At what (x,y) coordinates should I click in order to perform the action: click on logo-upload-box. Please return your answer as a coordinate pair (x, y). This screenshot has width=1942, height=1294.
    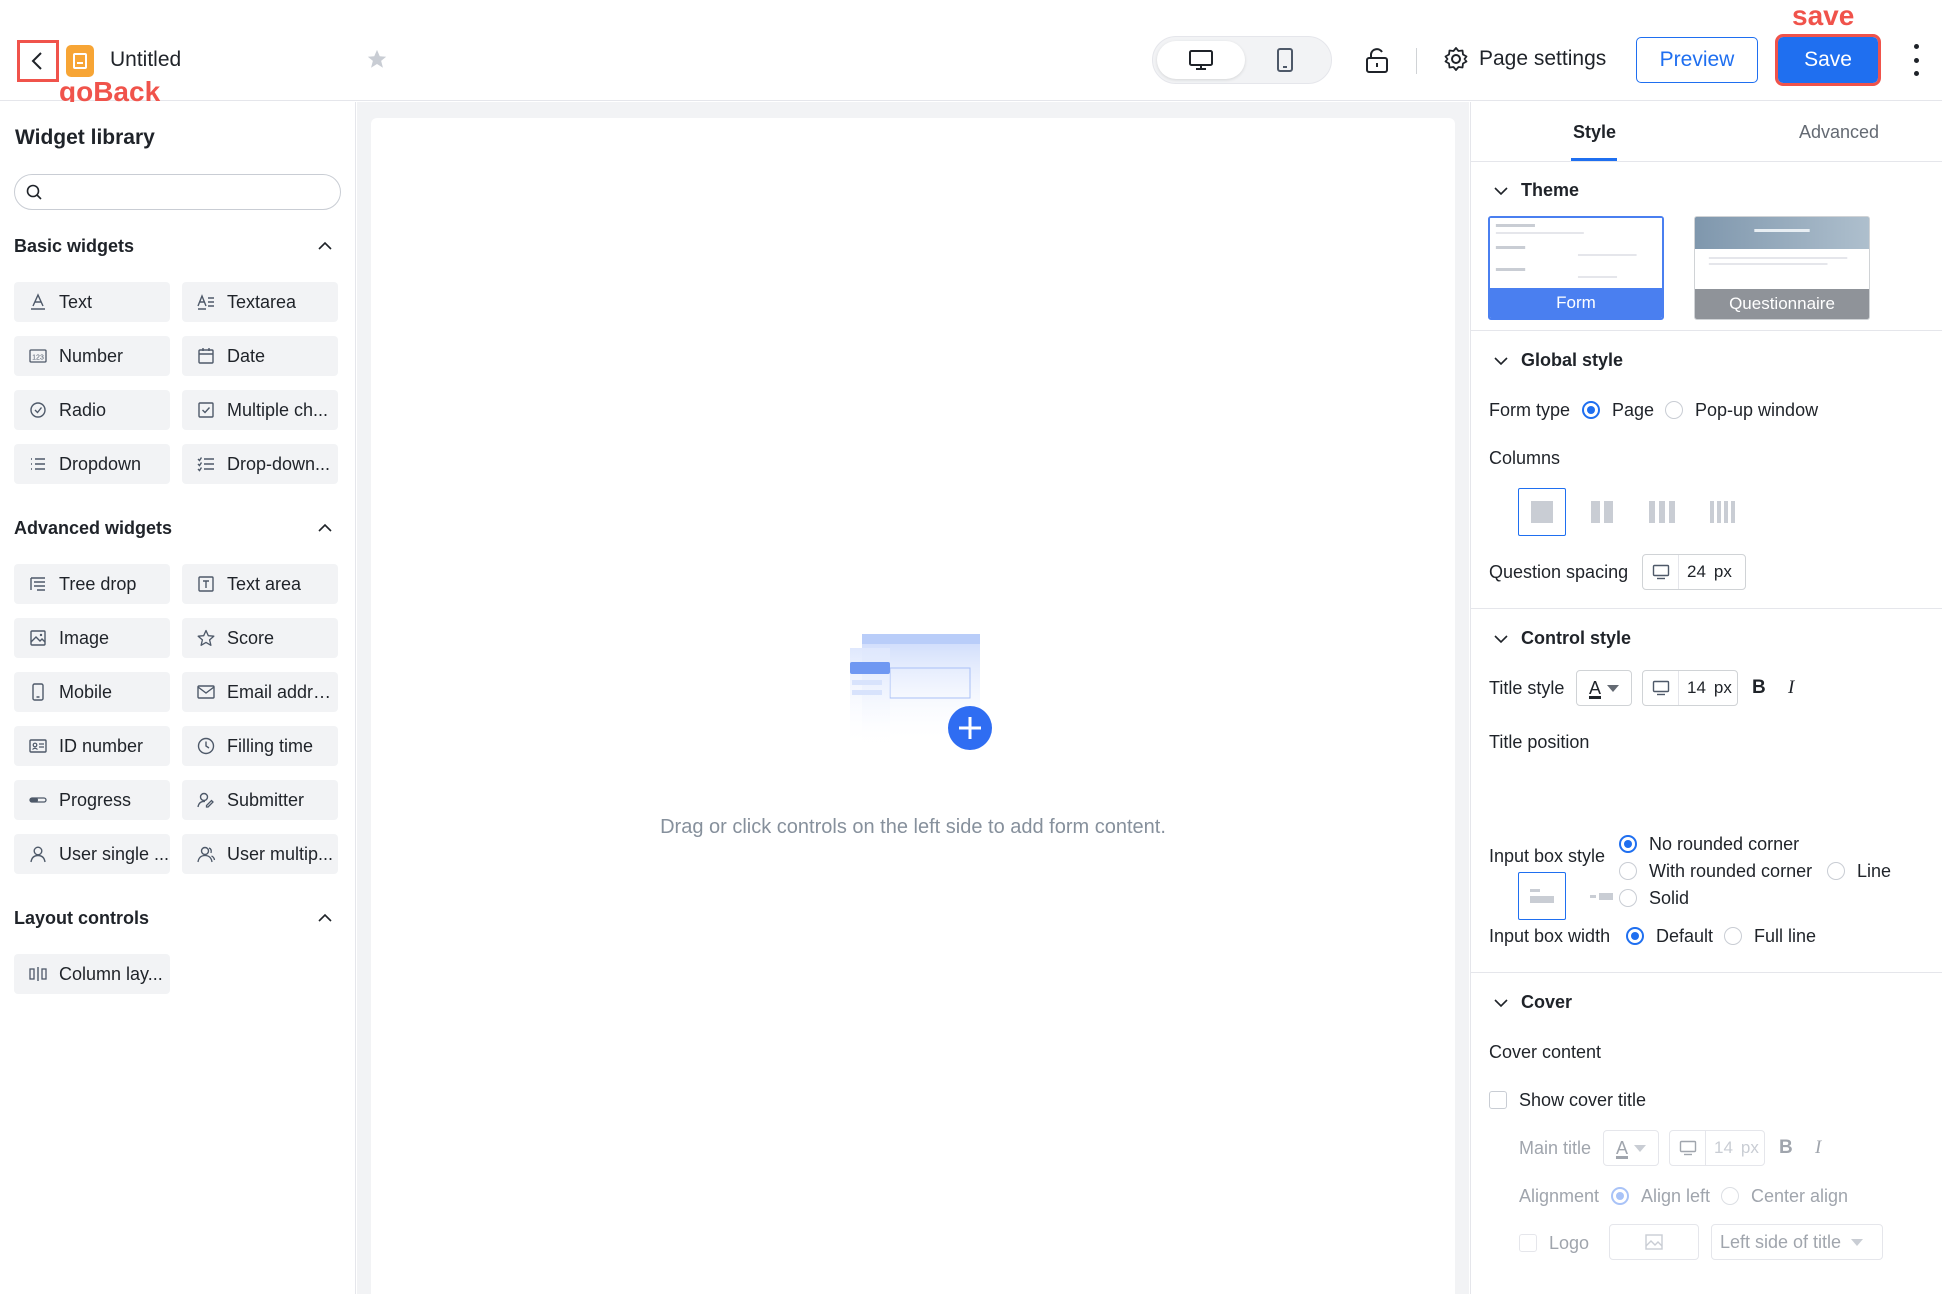
    Looking at the image, I should click on (1654, 1242).